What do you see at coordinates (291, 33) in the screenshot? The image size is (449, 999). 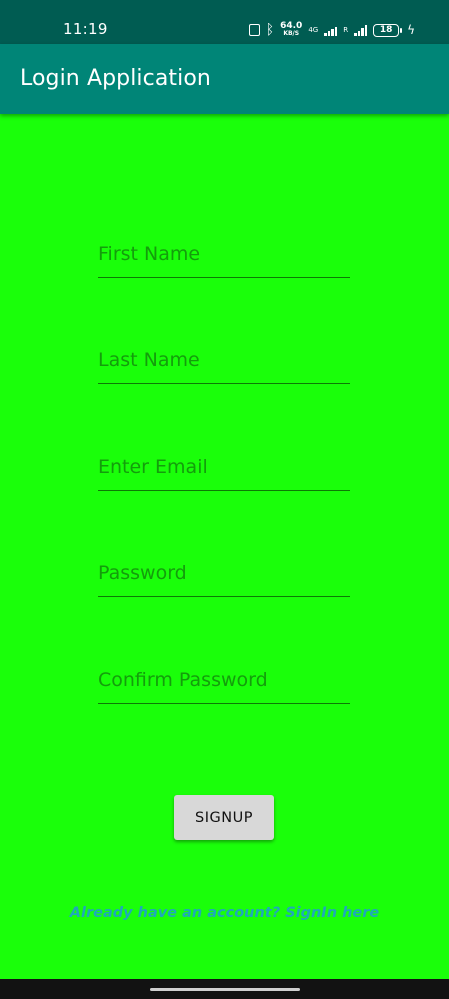 I see `network-speed-unit: KB/S` at bounding box center [291, 33].